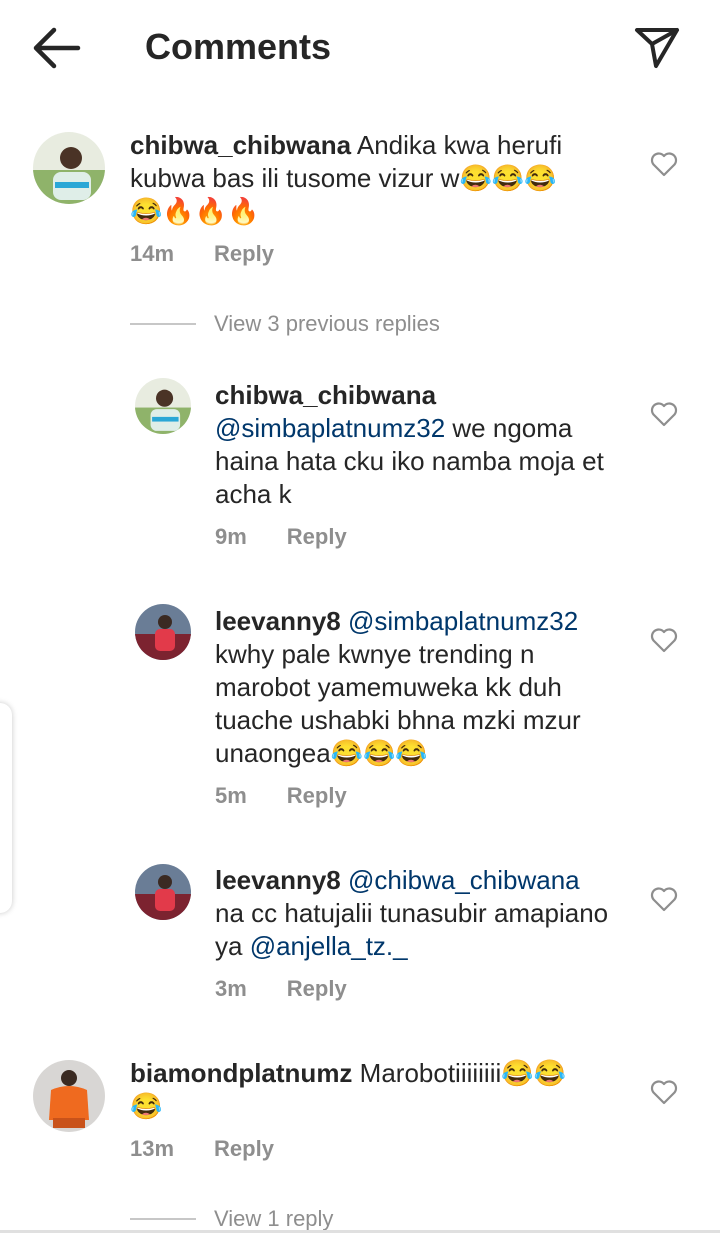 Image resolution: width=720 pixels, height=1233 pixels. Describe the element at coordinates (360, 46) in the screenshot. I see `top-bar: Comments` at that location.